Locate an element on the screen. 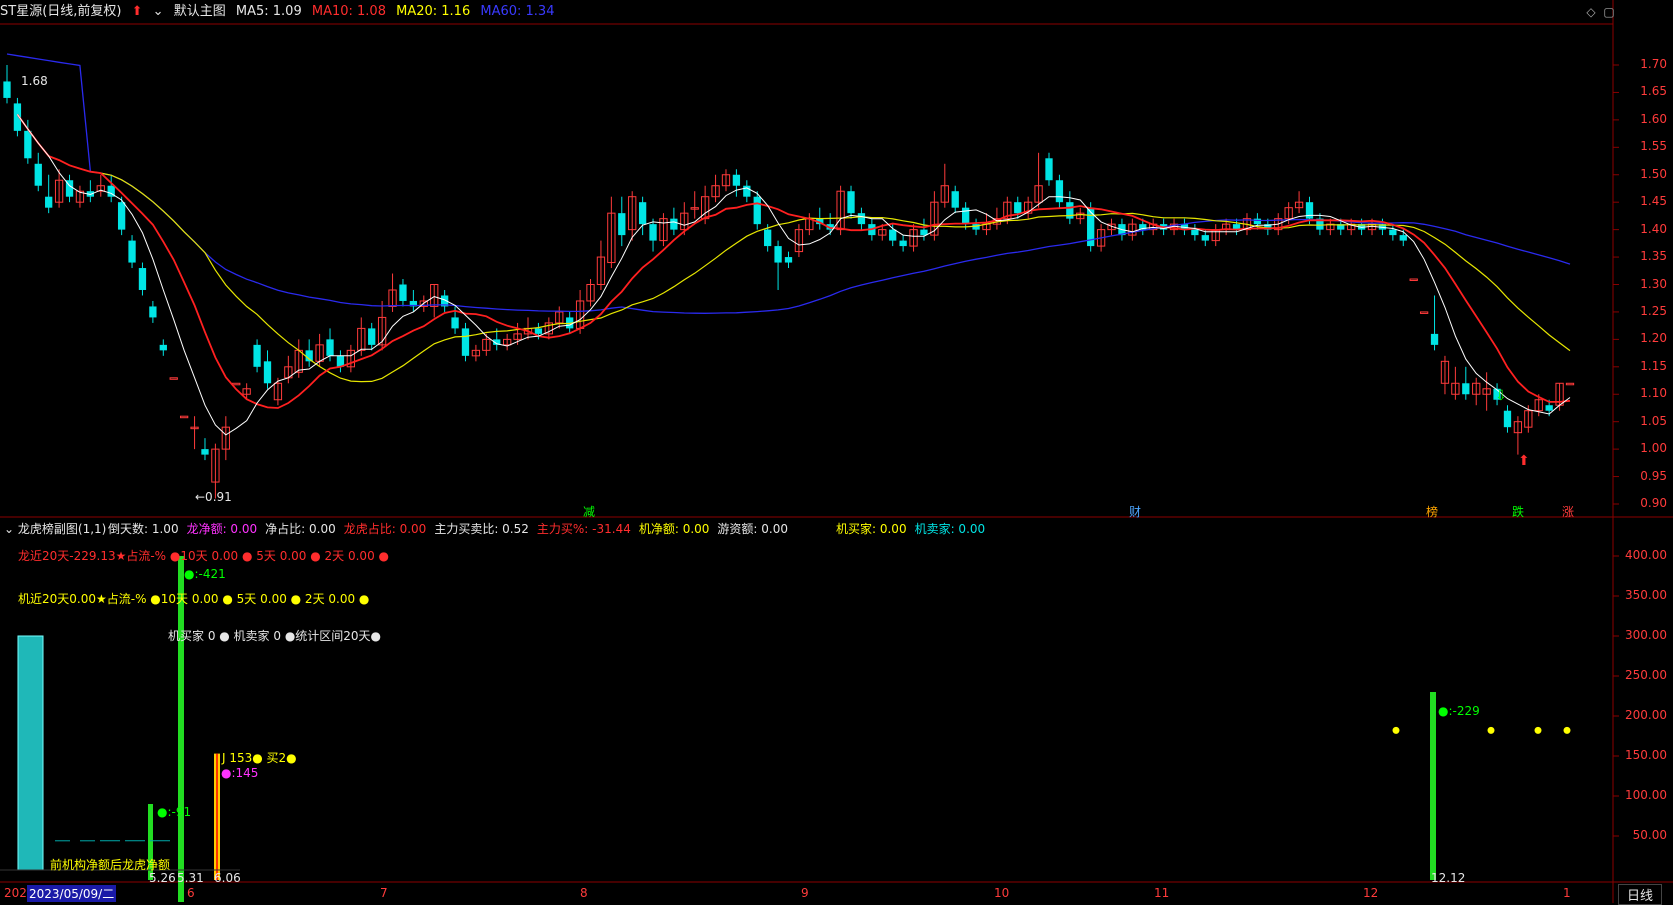 This screenshot has width=1673, height=905. net-annotation-2: ●:-91 is located at coordinates (174, 812).